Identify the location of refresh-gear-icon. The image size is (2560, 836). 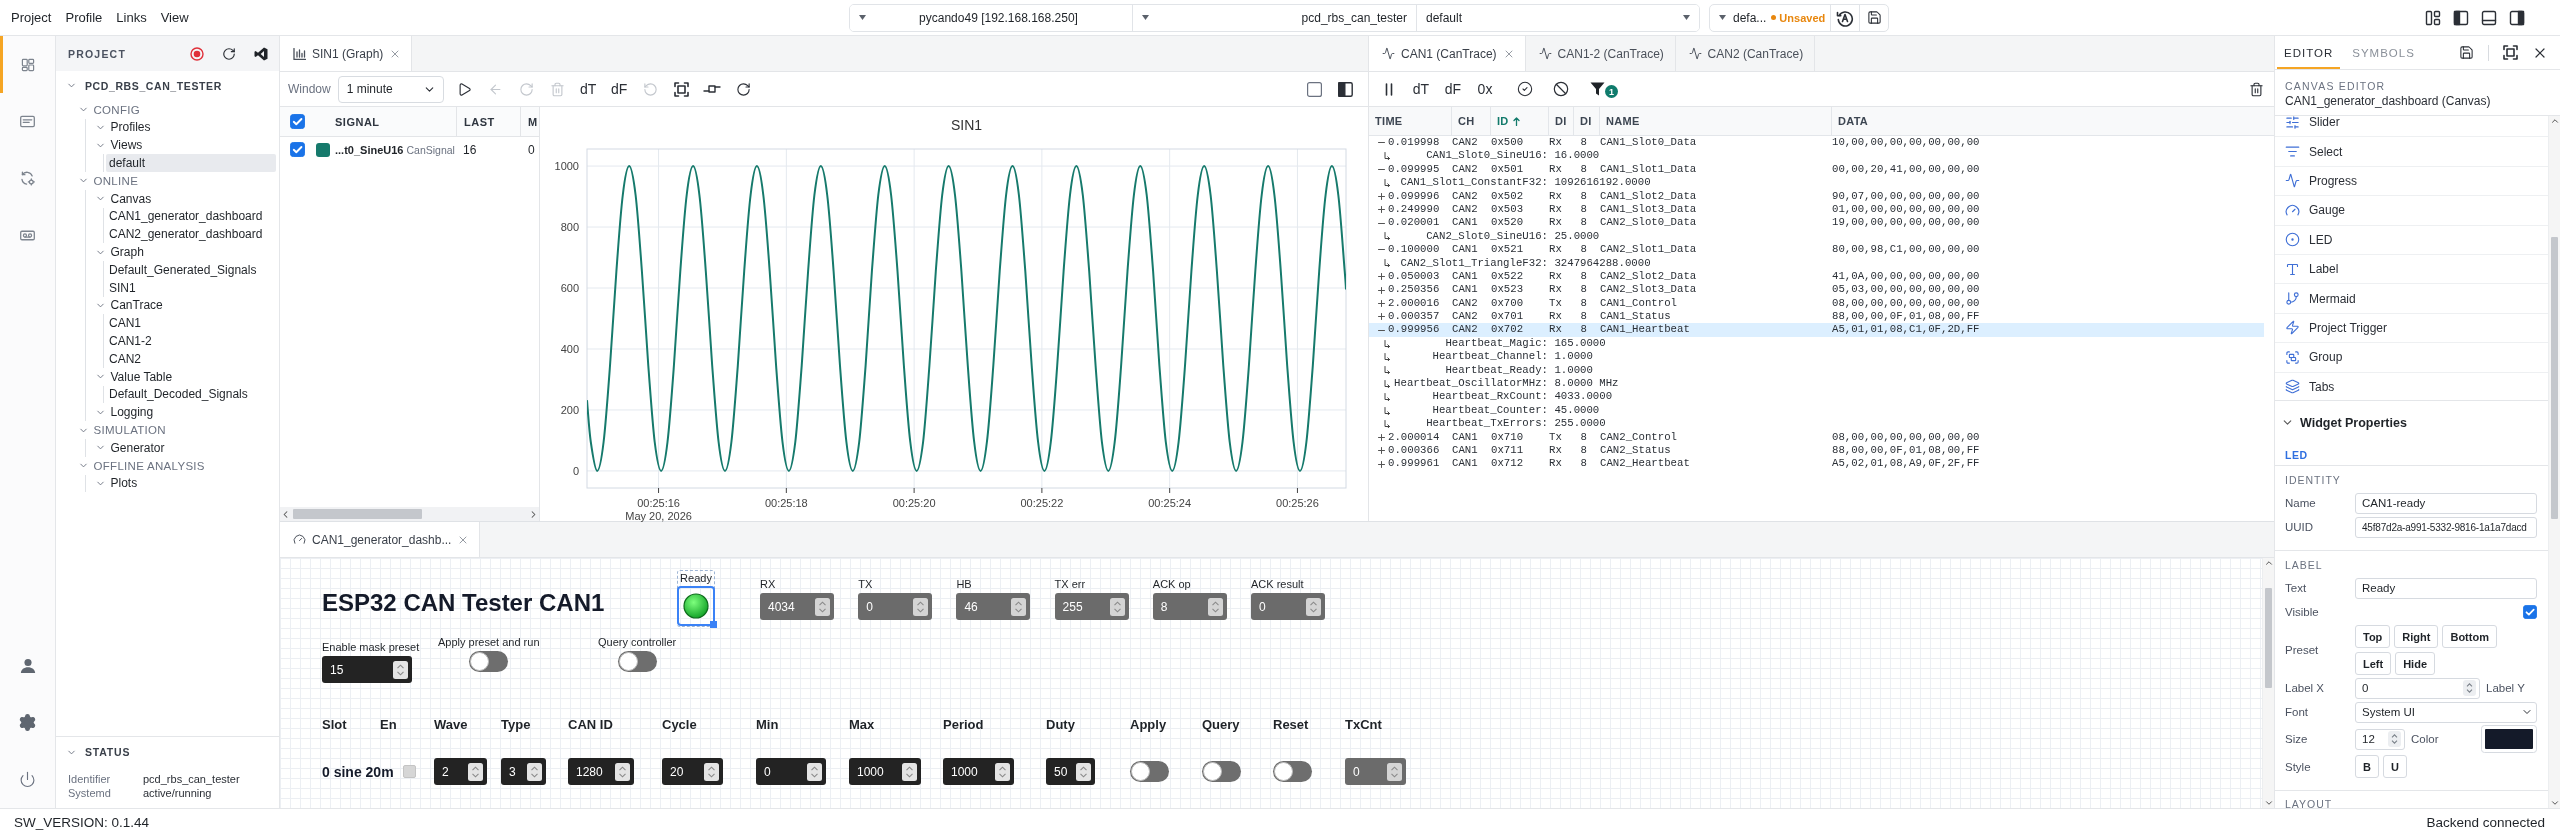
(27, 178).